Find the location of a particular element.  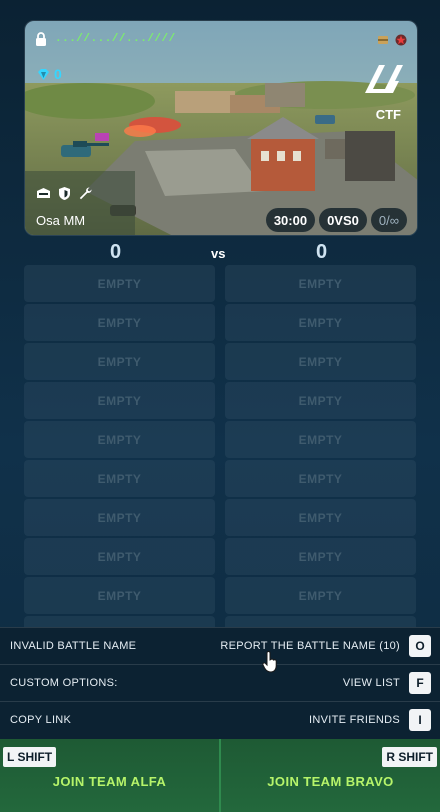

player-count: 0/∞ is located at coordinates (388, 220).